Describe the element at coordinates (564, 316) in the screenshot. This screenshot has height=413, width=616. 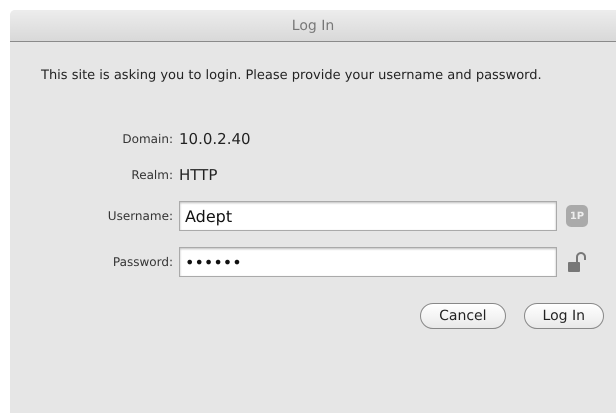
I see `dialog-button: Log In` at that location.